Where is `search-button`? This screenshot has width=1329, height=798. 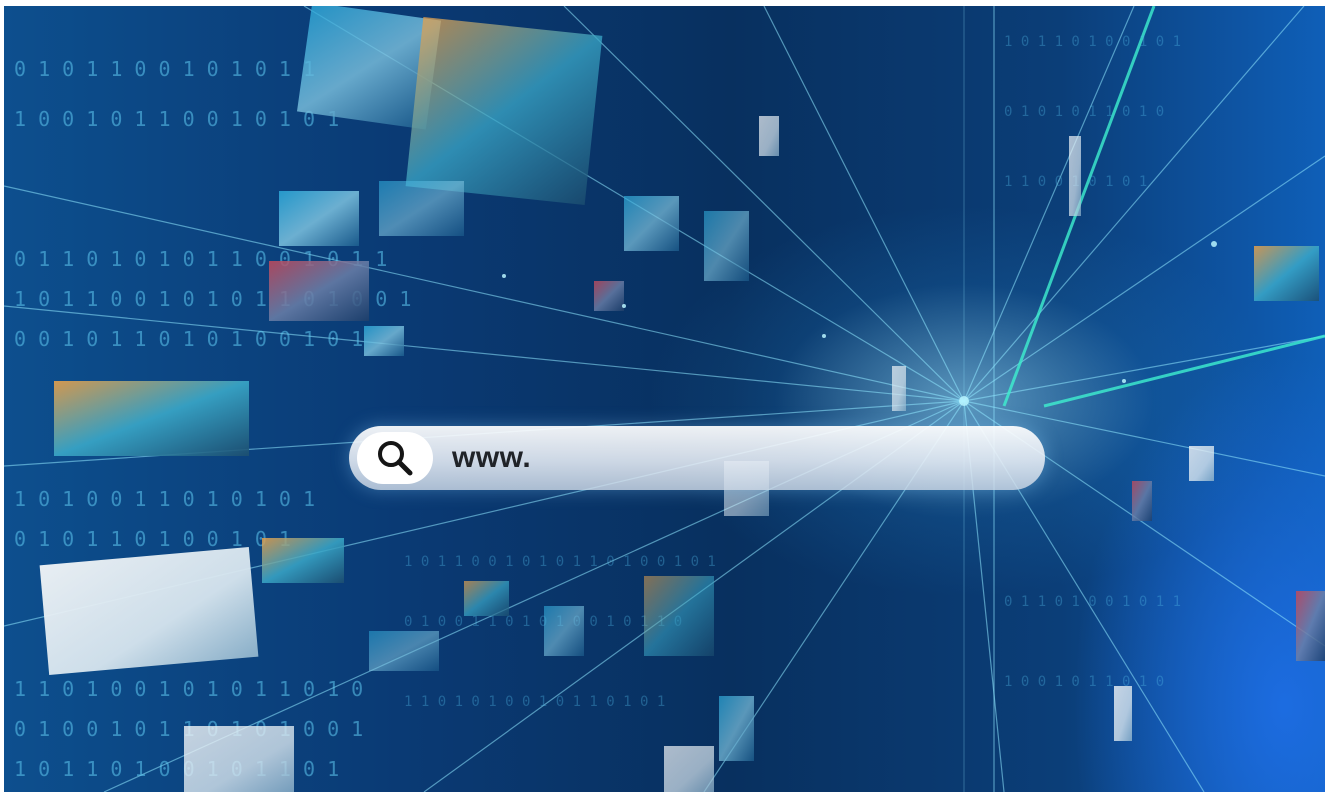
search-button is located at coordinates (395, 458).